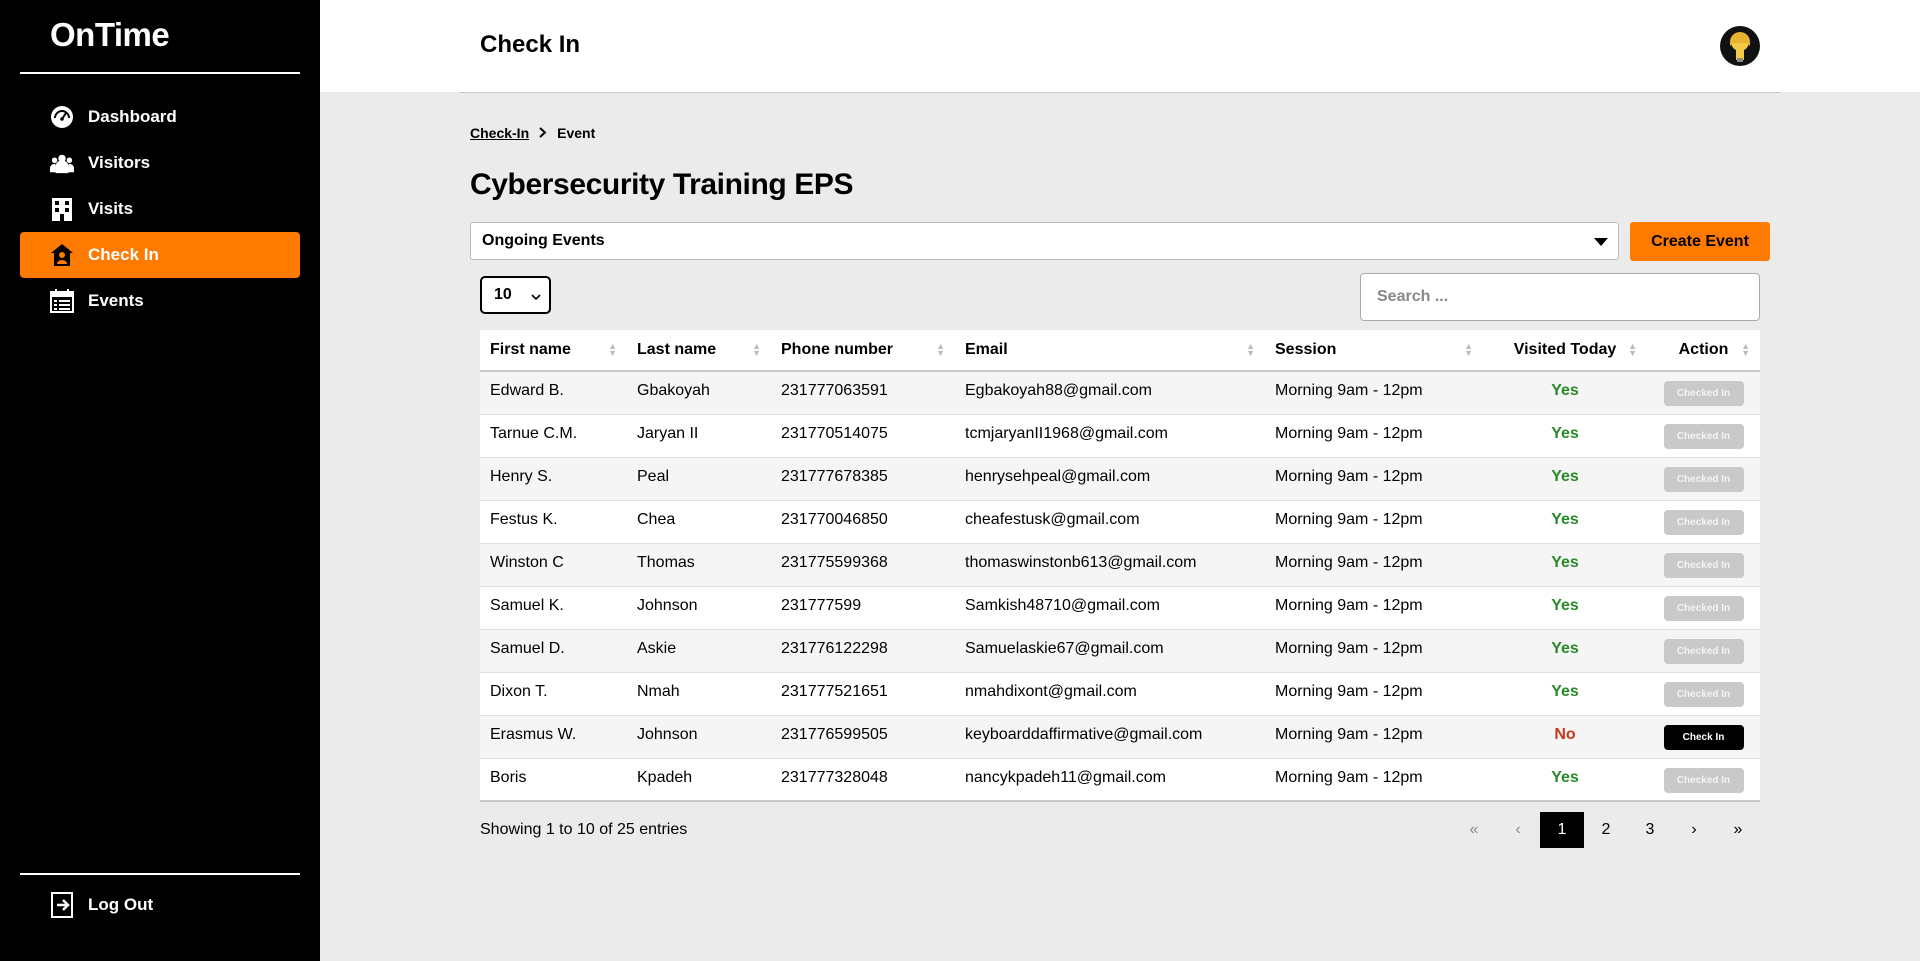  Describe the element at coordinates (699, 350) in the screenshot. I see `column-header: Last name ▲ ▼` at that location.